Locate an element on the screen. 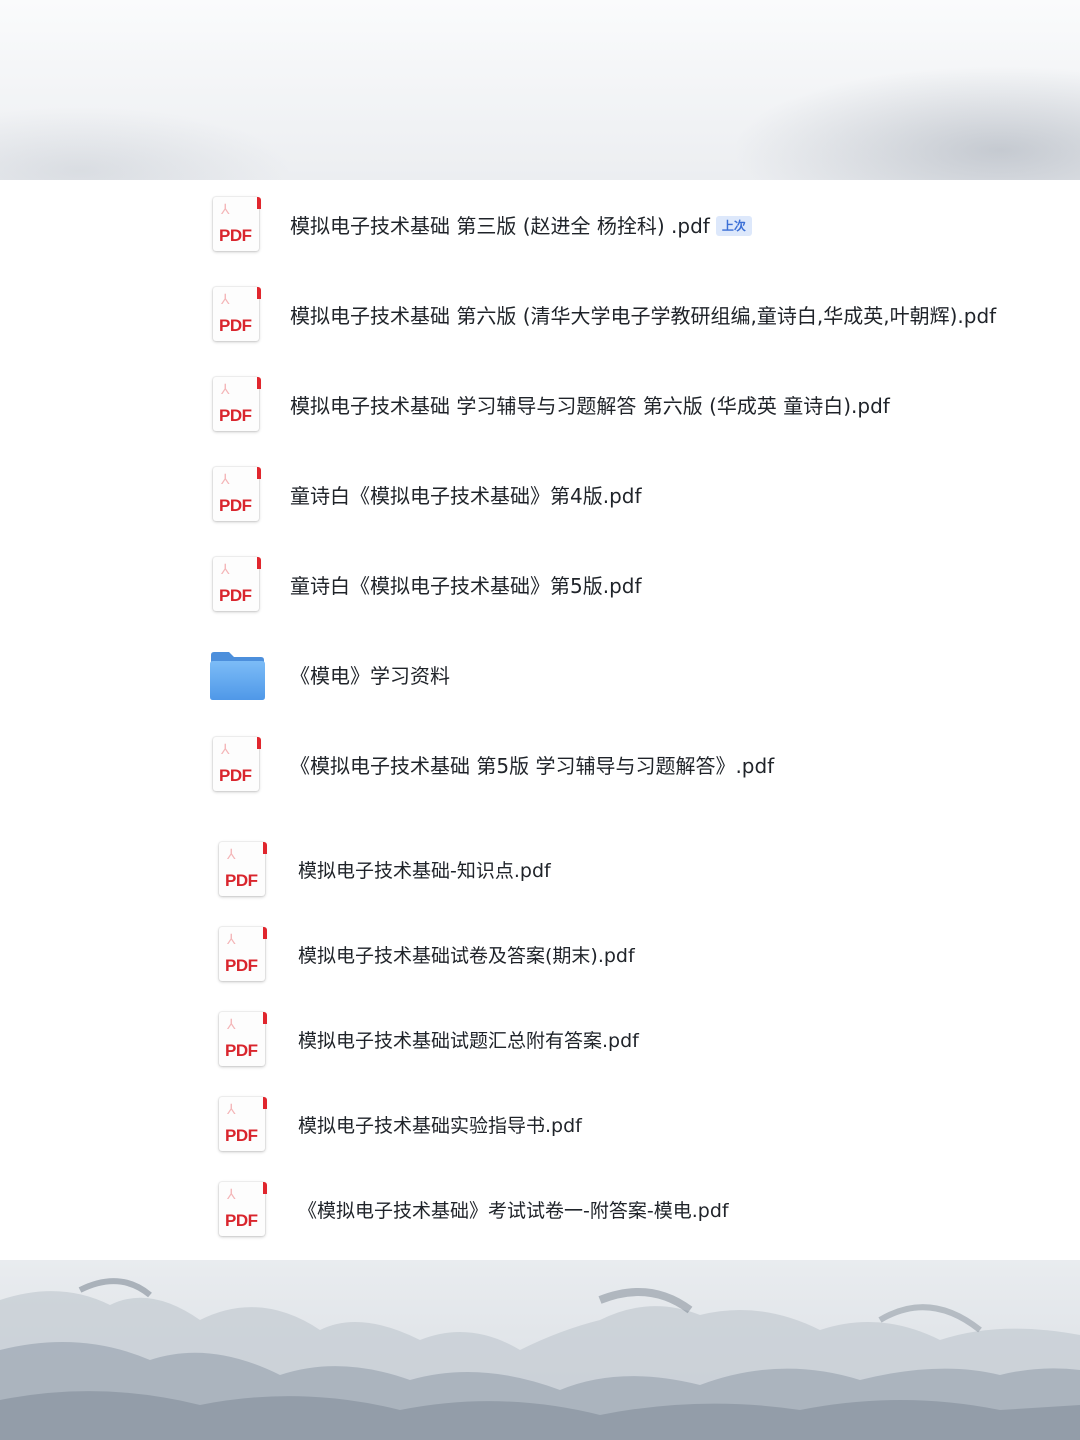 This screenshot has height=1440, width=1080. file-row: ⅄ PDF 《模拟电子技术基础 第5版 学习辅导与习题解答》.pdf is located at coordinates (624, 766).